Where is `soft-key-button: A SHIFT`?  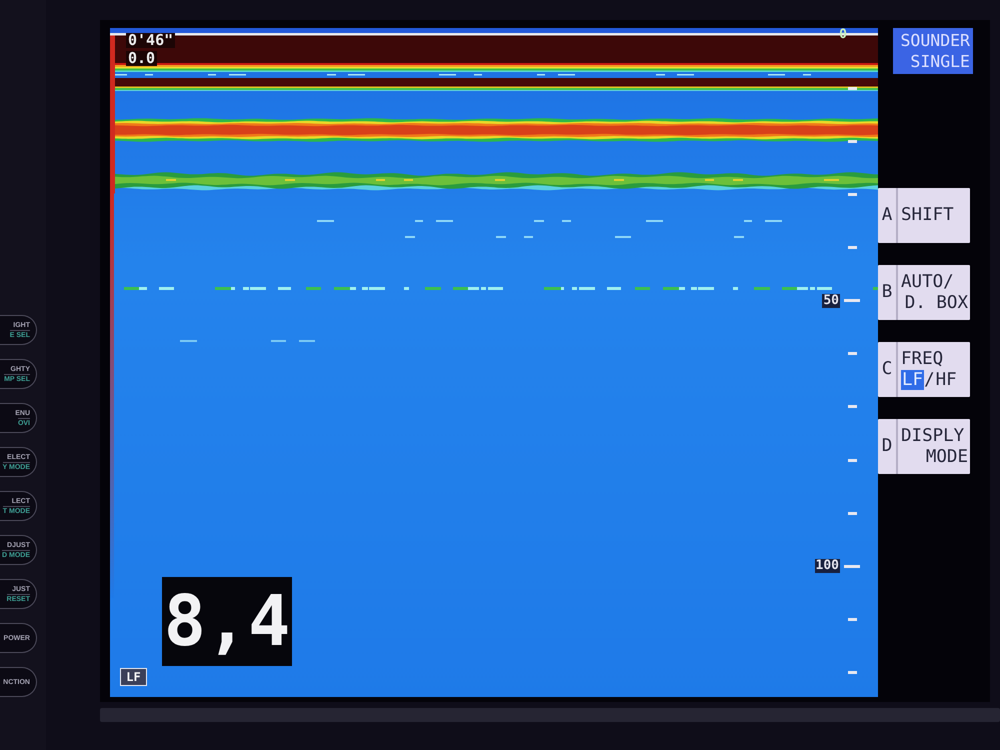 soft-key-button: A SHIFT is located at coordinates (924, 215).